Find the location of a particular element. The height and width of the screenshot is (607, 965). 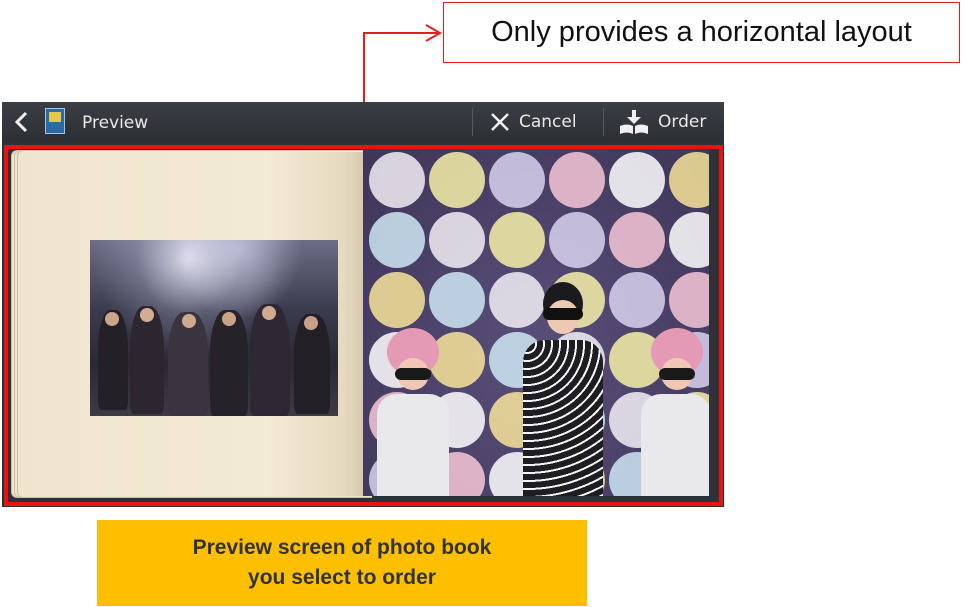

order-button: Order is located at coordinates (662, 122).